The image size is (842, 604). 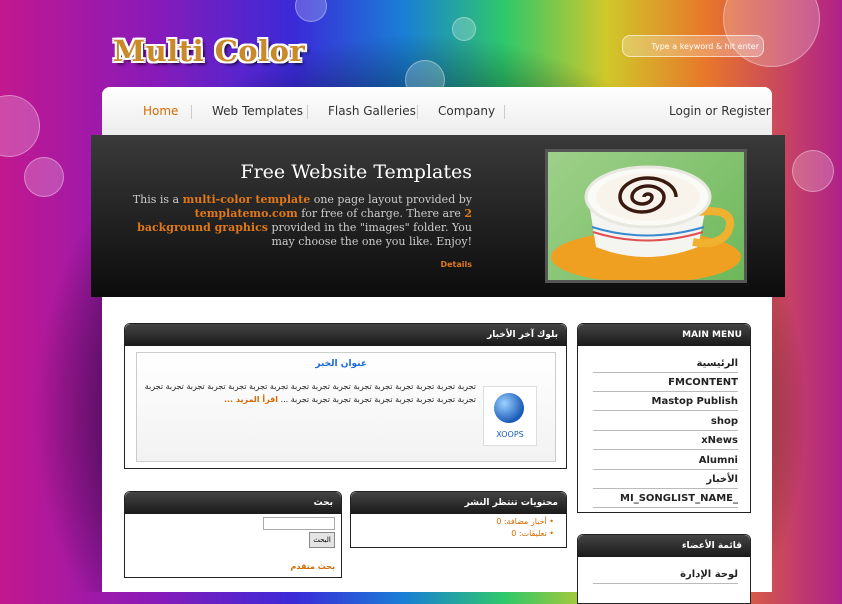 I want to click on nav-home: Home, so click(x=160, y=111).